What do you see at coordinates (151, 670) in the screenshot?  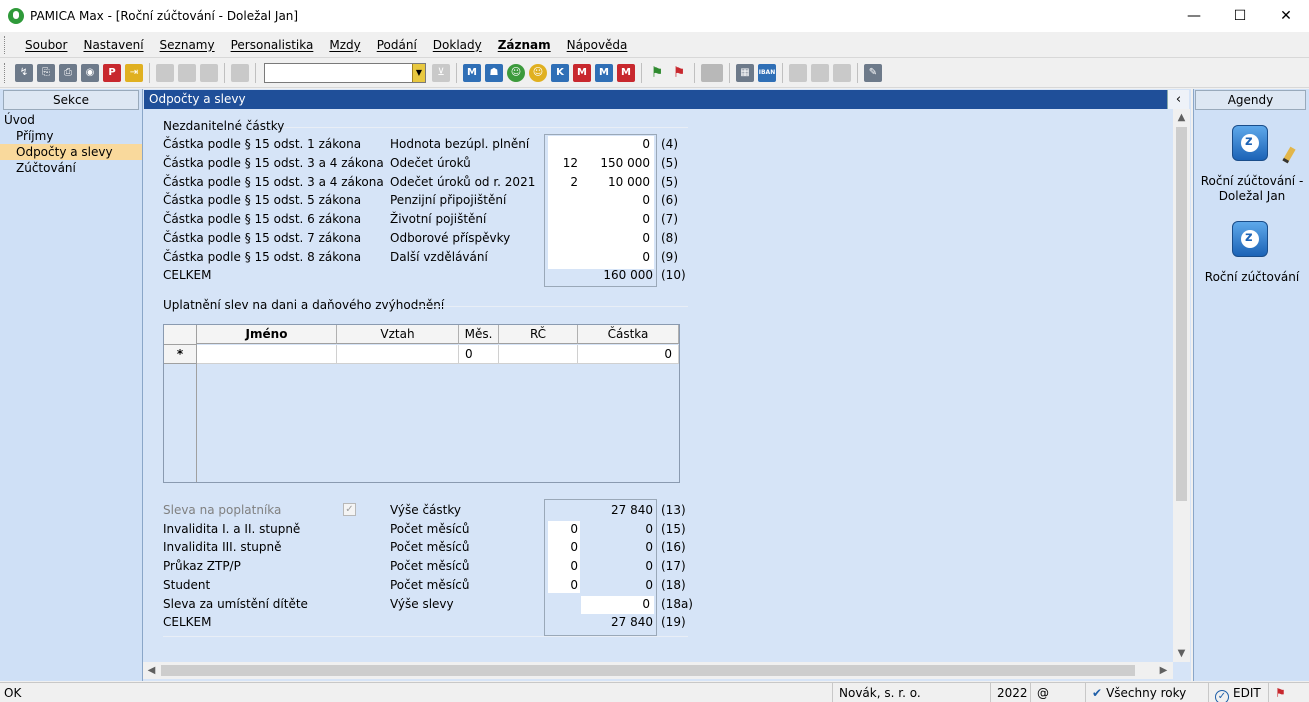 I see `scroll-left-icon: ◀` at bounding box center [151, 670].